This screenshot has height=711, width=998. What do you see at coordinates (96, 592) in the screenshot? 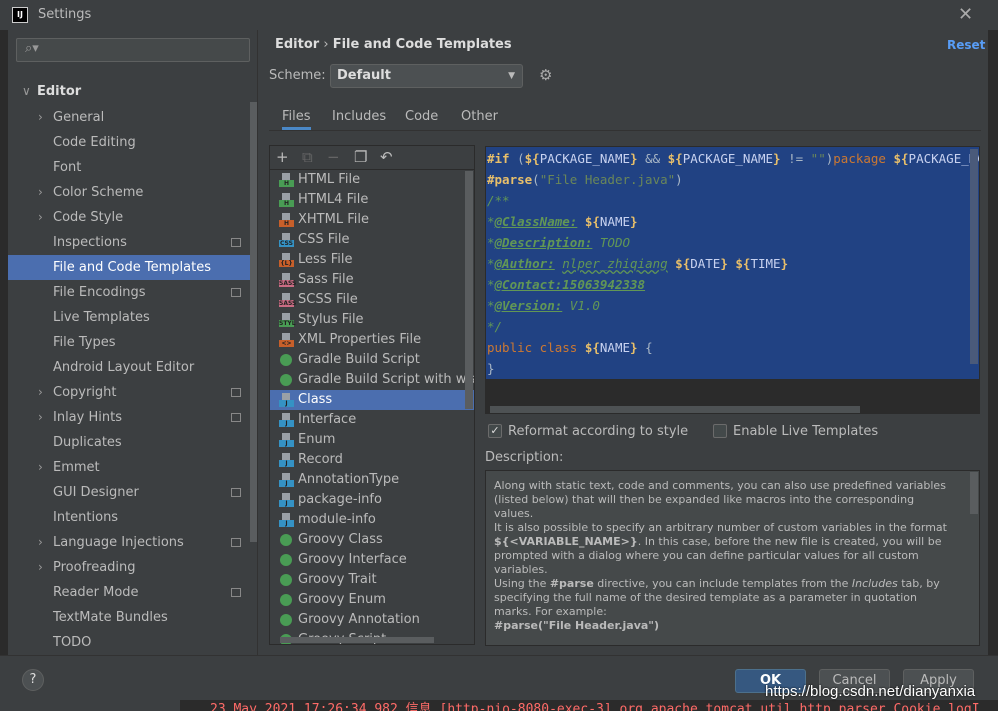
I see `sidebar-item-label: Reader Mode` at bounding box center [96, 592].